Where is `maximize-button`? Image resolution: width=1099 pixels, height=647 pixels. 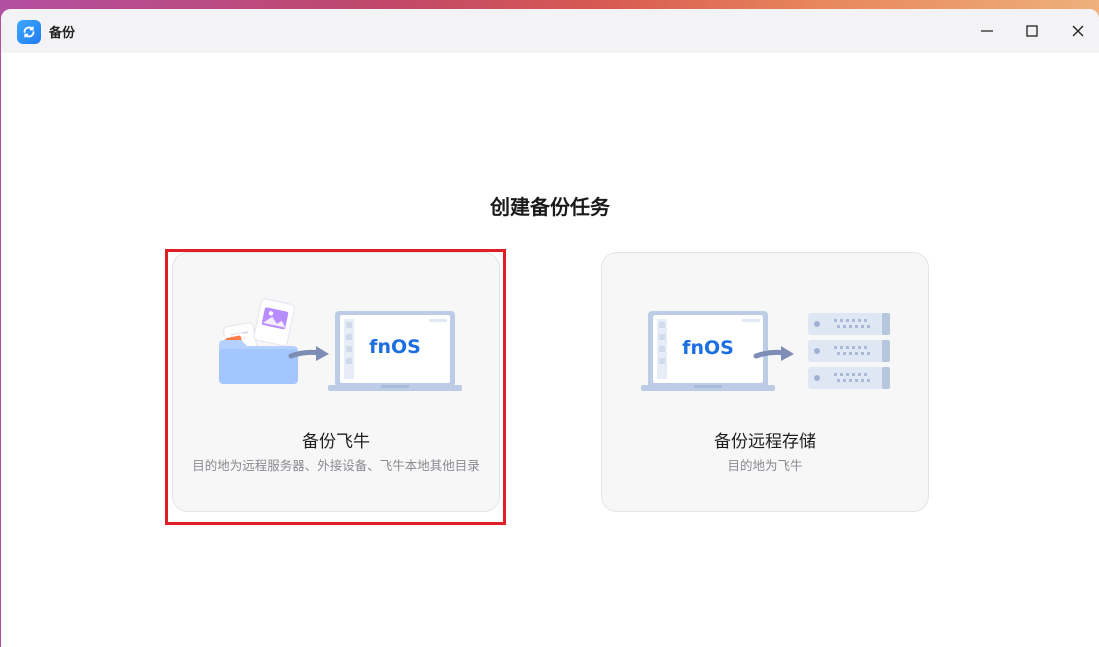
maximize-button is located at coordinates (1032, 31).